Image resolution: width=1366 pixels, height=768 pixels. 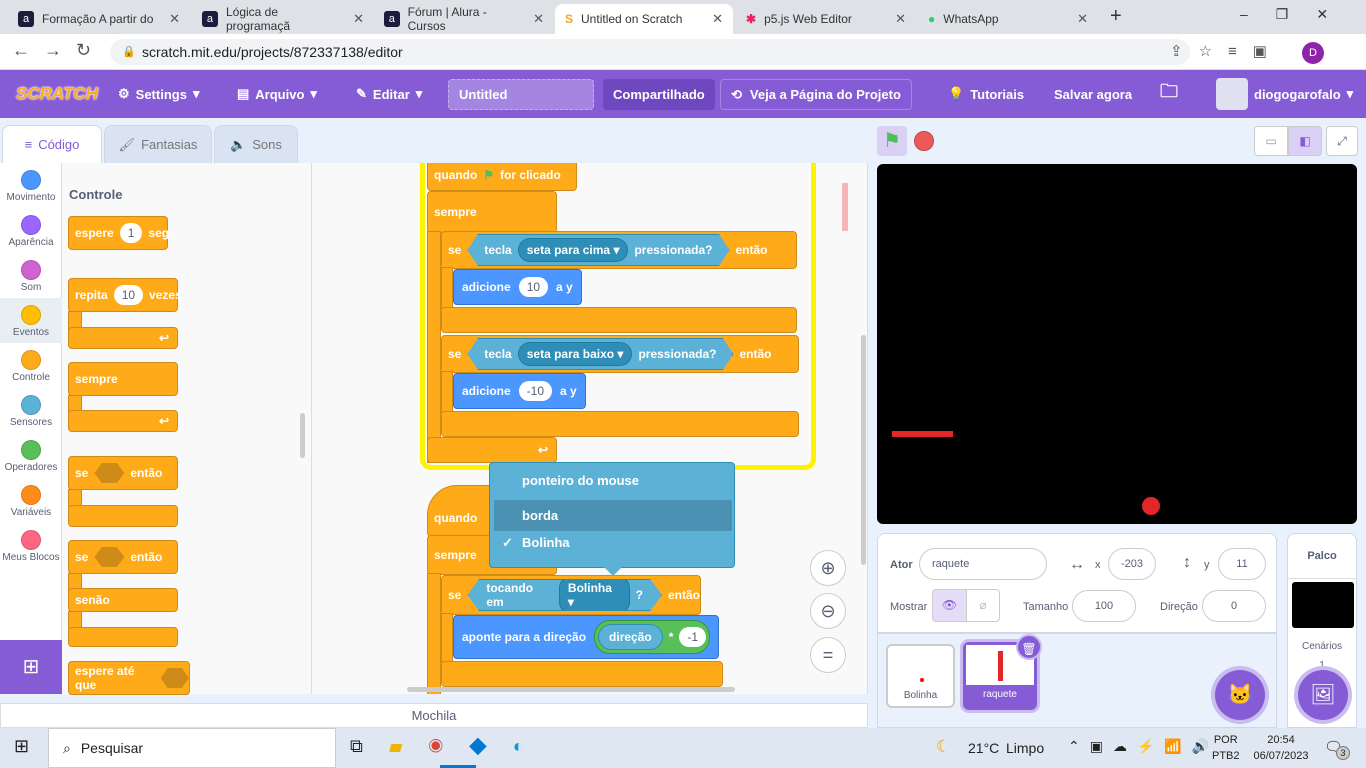 I want to click on if-then-block: se então, so click(x=123, y=473).